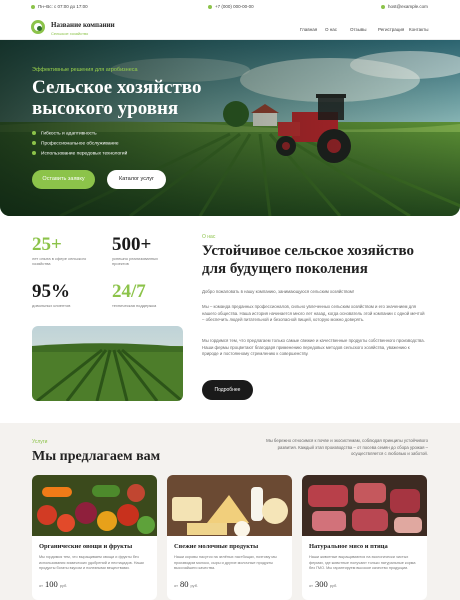  Describe the element at coordinates (216, 546) in the screenshot. I see `card-title: Свежие молочные продукты` at that location.